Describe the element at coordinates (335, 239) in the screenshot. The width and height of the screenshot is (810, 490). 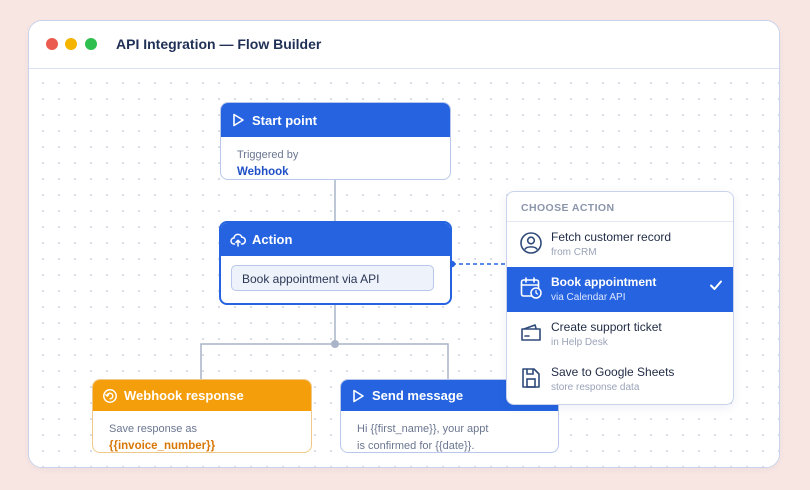
I see `action-header: Action` at that location.